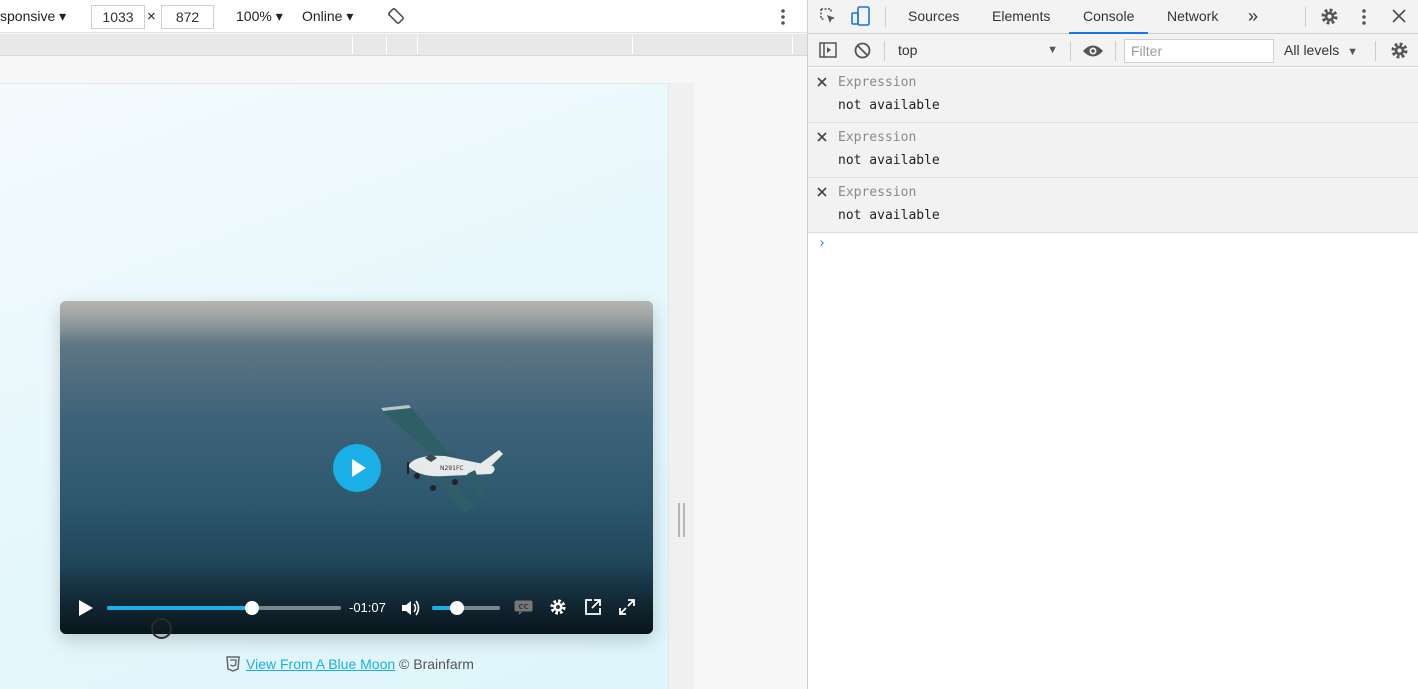 The width and height of the screenshot is (1418, 689). I want to click on play-icon, so click(86, 608).